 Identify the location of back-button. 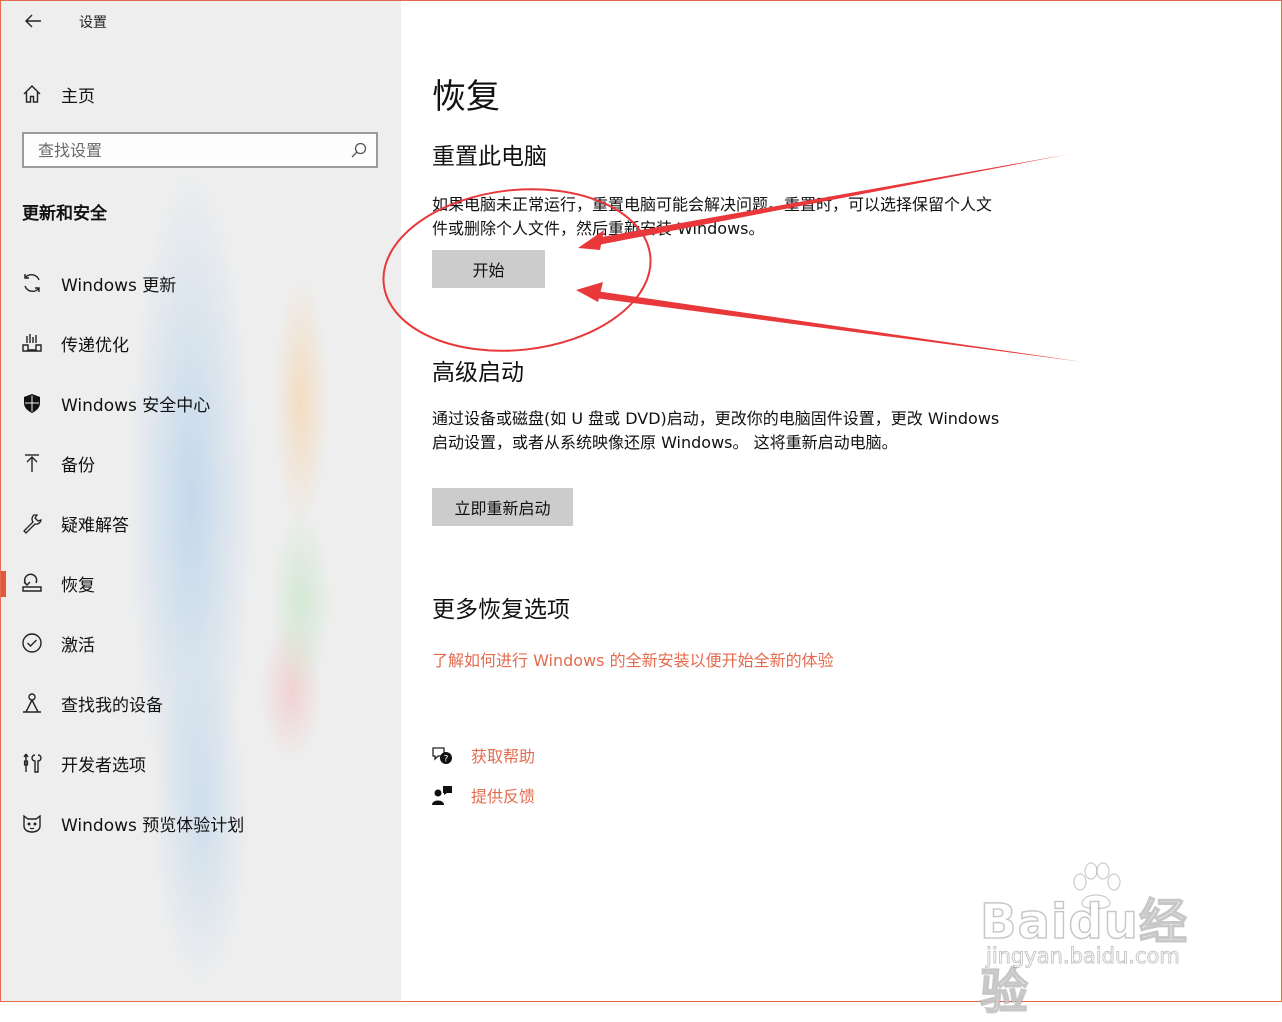
(33, 22).